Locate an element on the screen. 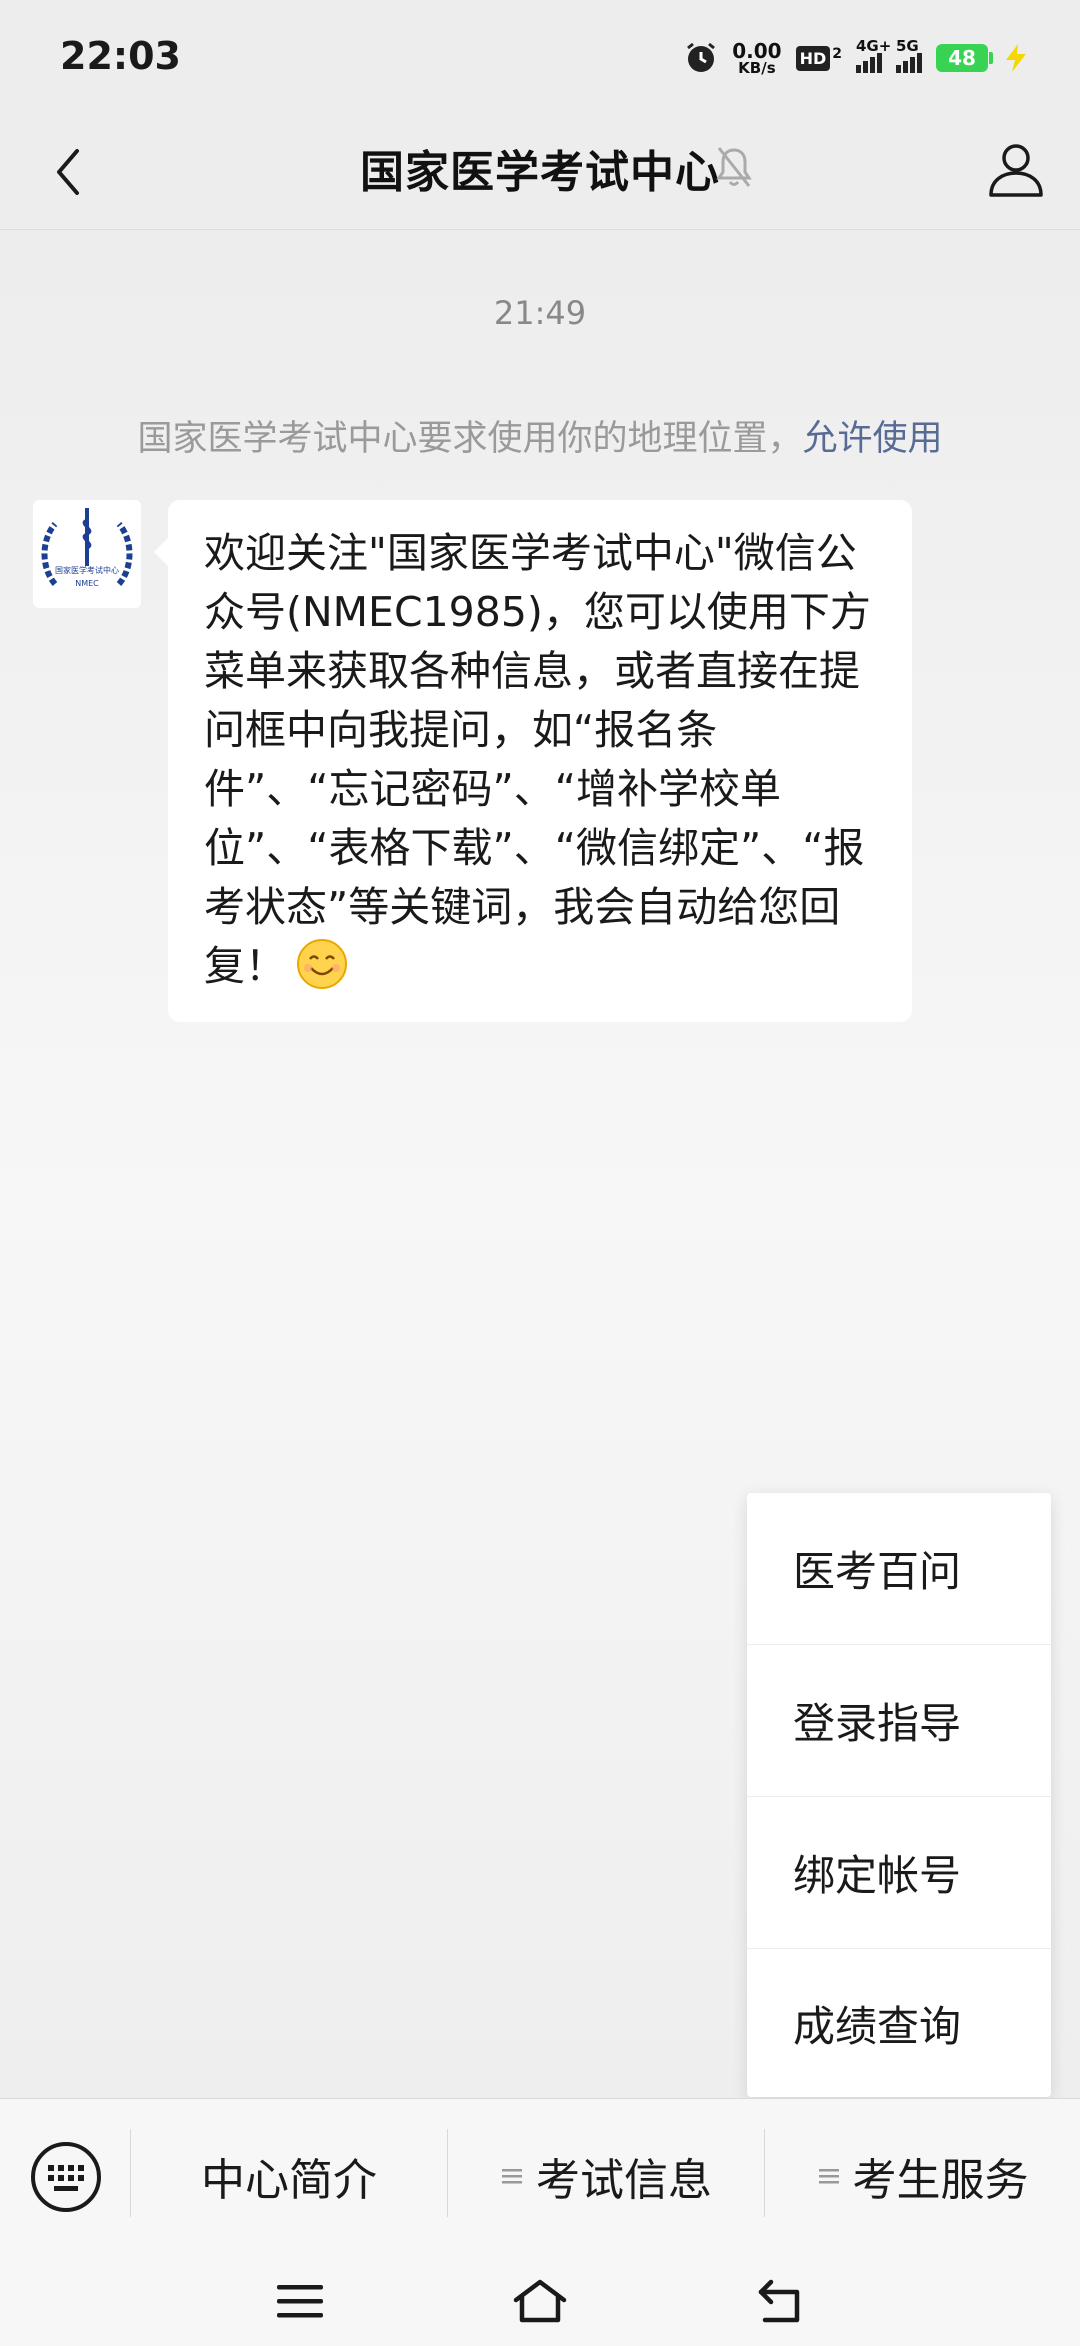 The image size is (1080, 2346). menu-tab-label: 中心简介 is located at coordinates (289, 2180).